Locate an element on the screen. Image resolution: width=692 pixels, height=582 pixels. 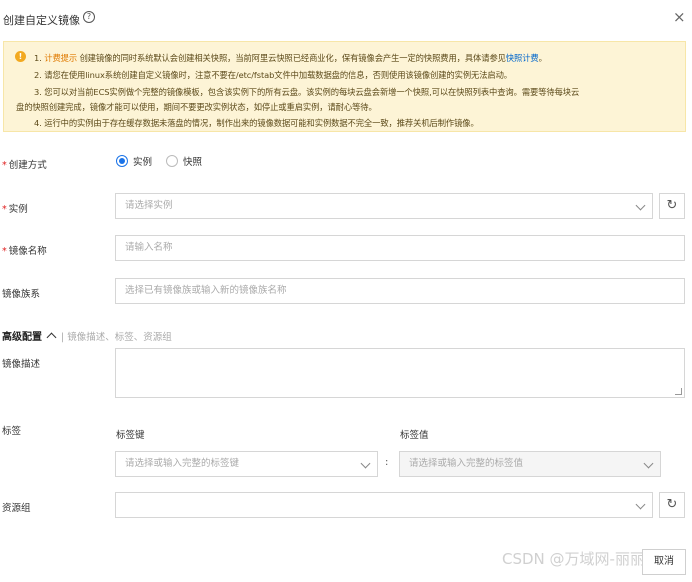
resource-group-label: 资源组 is located at coordinates (16, 508).